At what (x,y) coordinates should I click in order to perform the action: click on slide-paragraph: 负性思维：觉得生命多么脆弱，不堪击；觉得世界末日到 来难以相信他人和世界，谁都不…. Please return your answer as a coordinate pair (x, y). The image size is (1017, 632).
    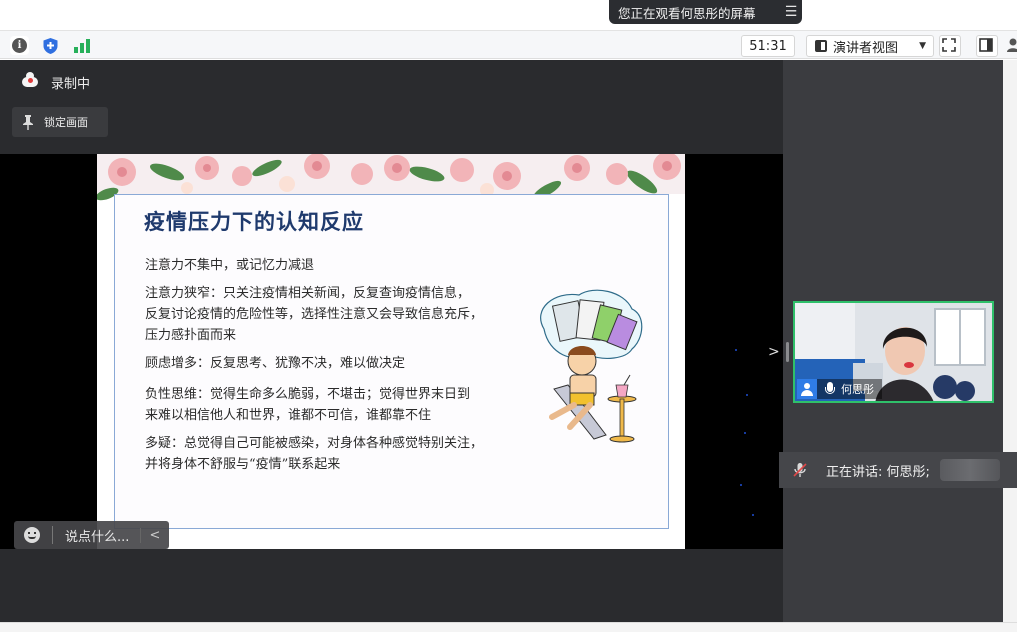
    Looking at the image, I should click on (308, 405).